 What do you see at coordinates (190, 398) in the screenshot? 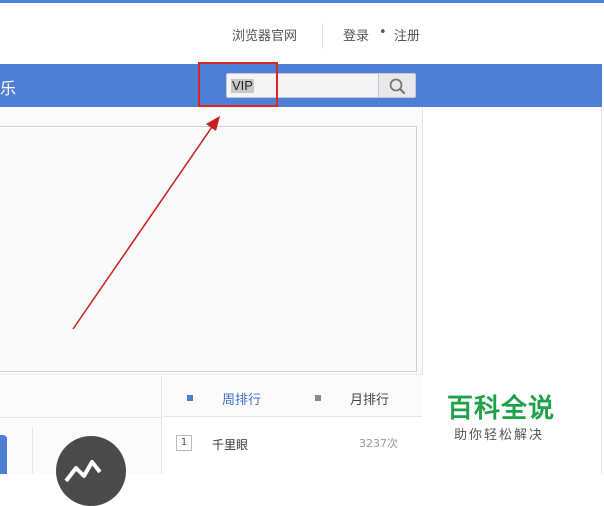
I see `week-tab-marker` at bounding box center [190, 398].